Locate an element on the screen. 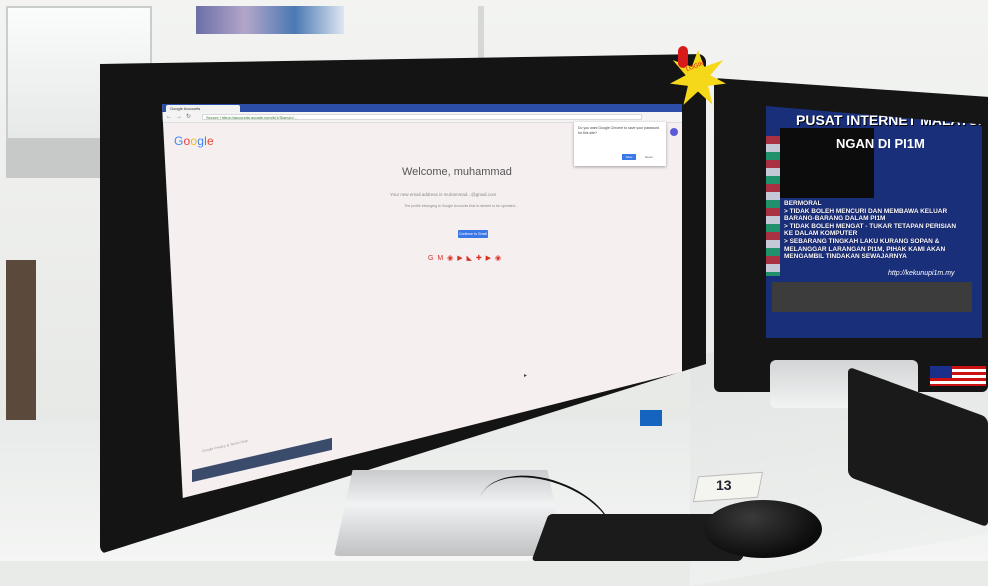  windows-sticker is located at coordinates (651, 418).